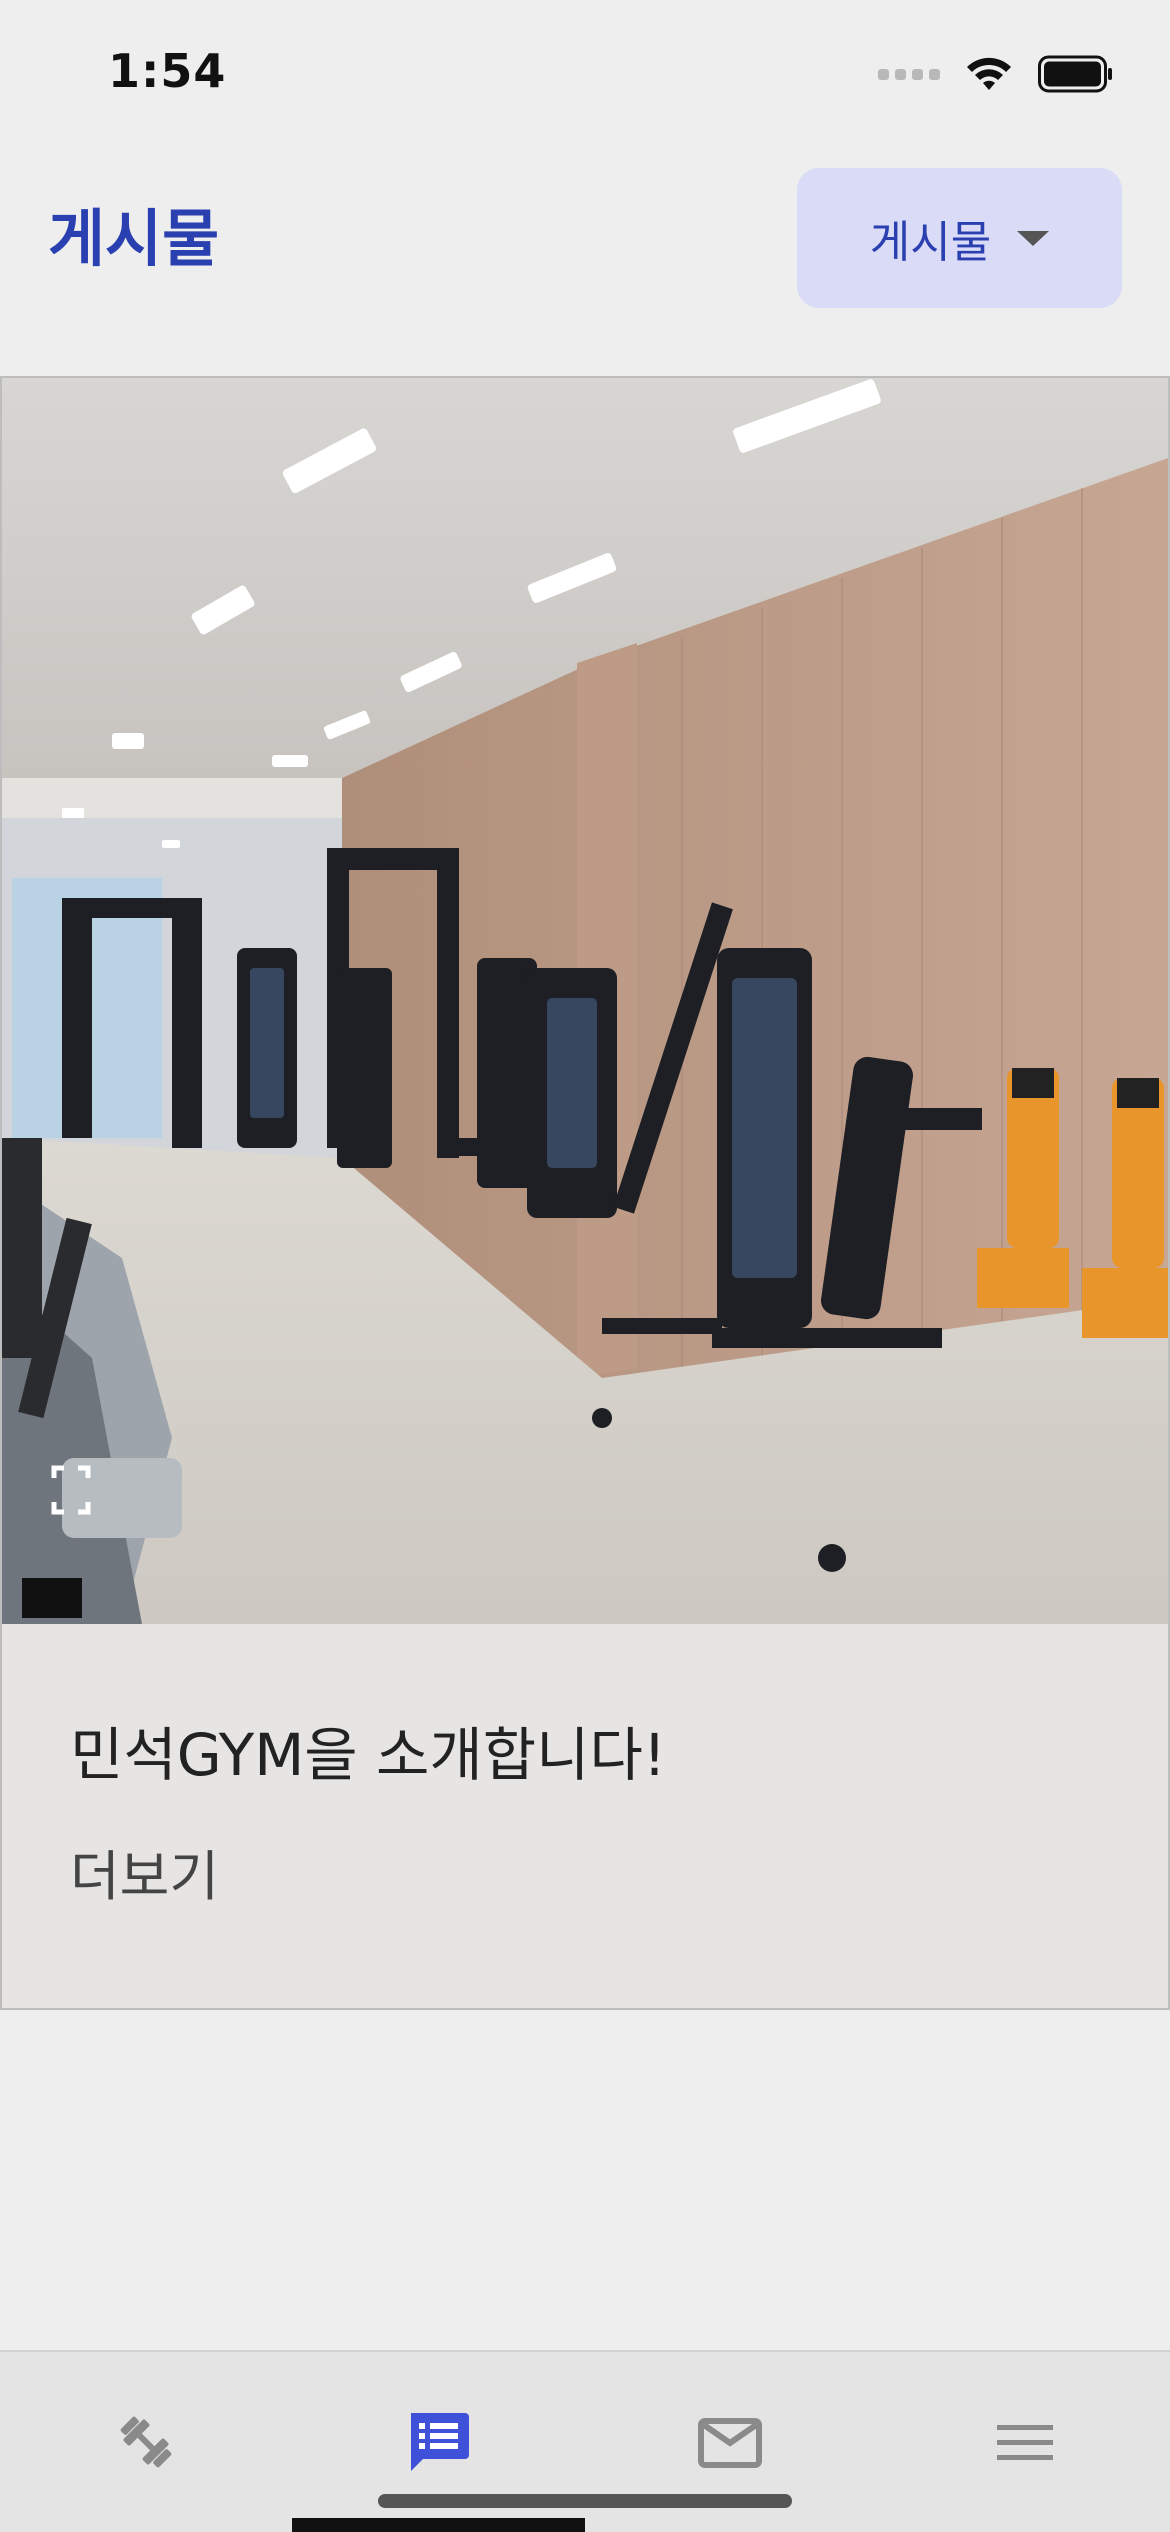  I want to click on nav-item-menu, so click(1024, 2442).